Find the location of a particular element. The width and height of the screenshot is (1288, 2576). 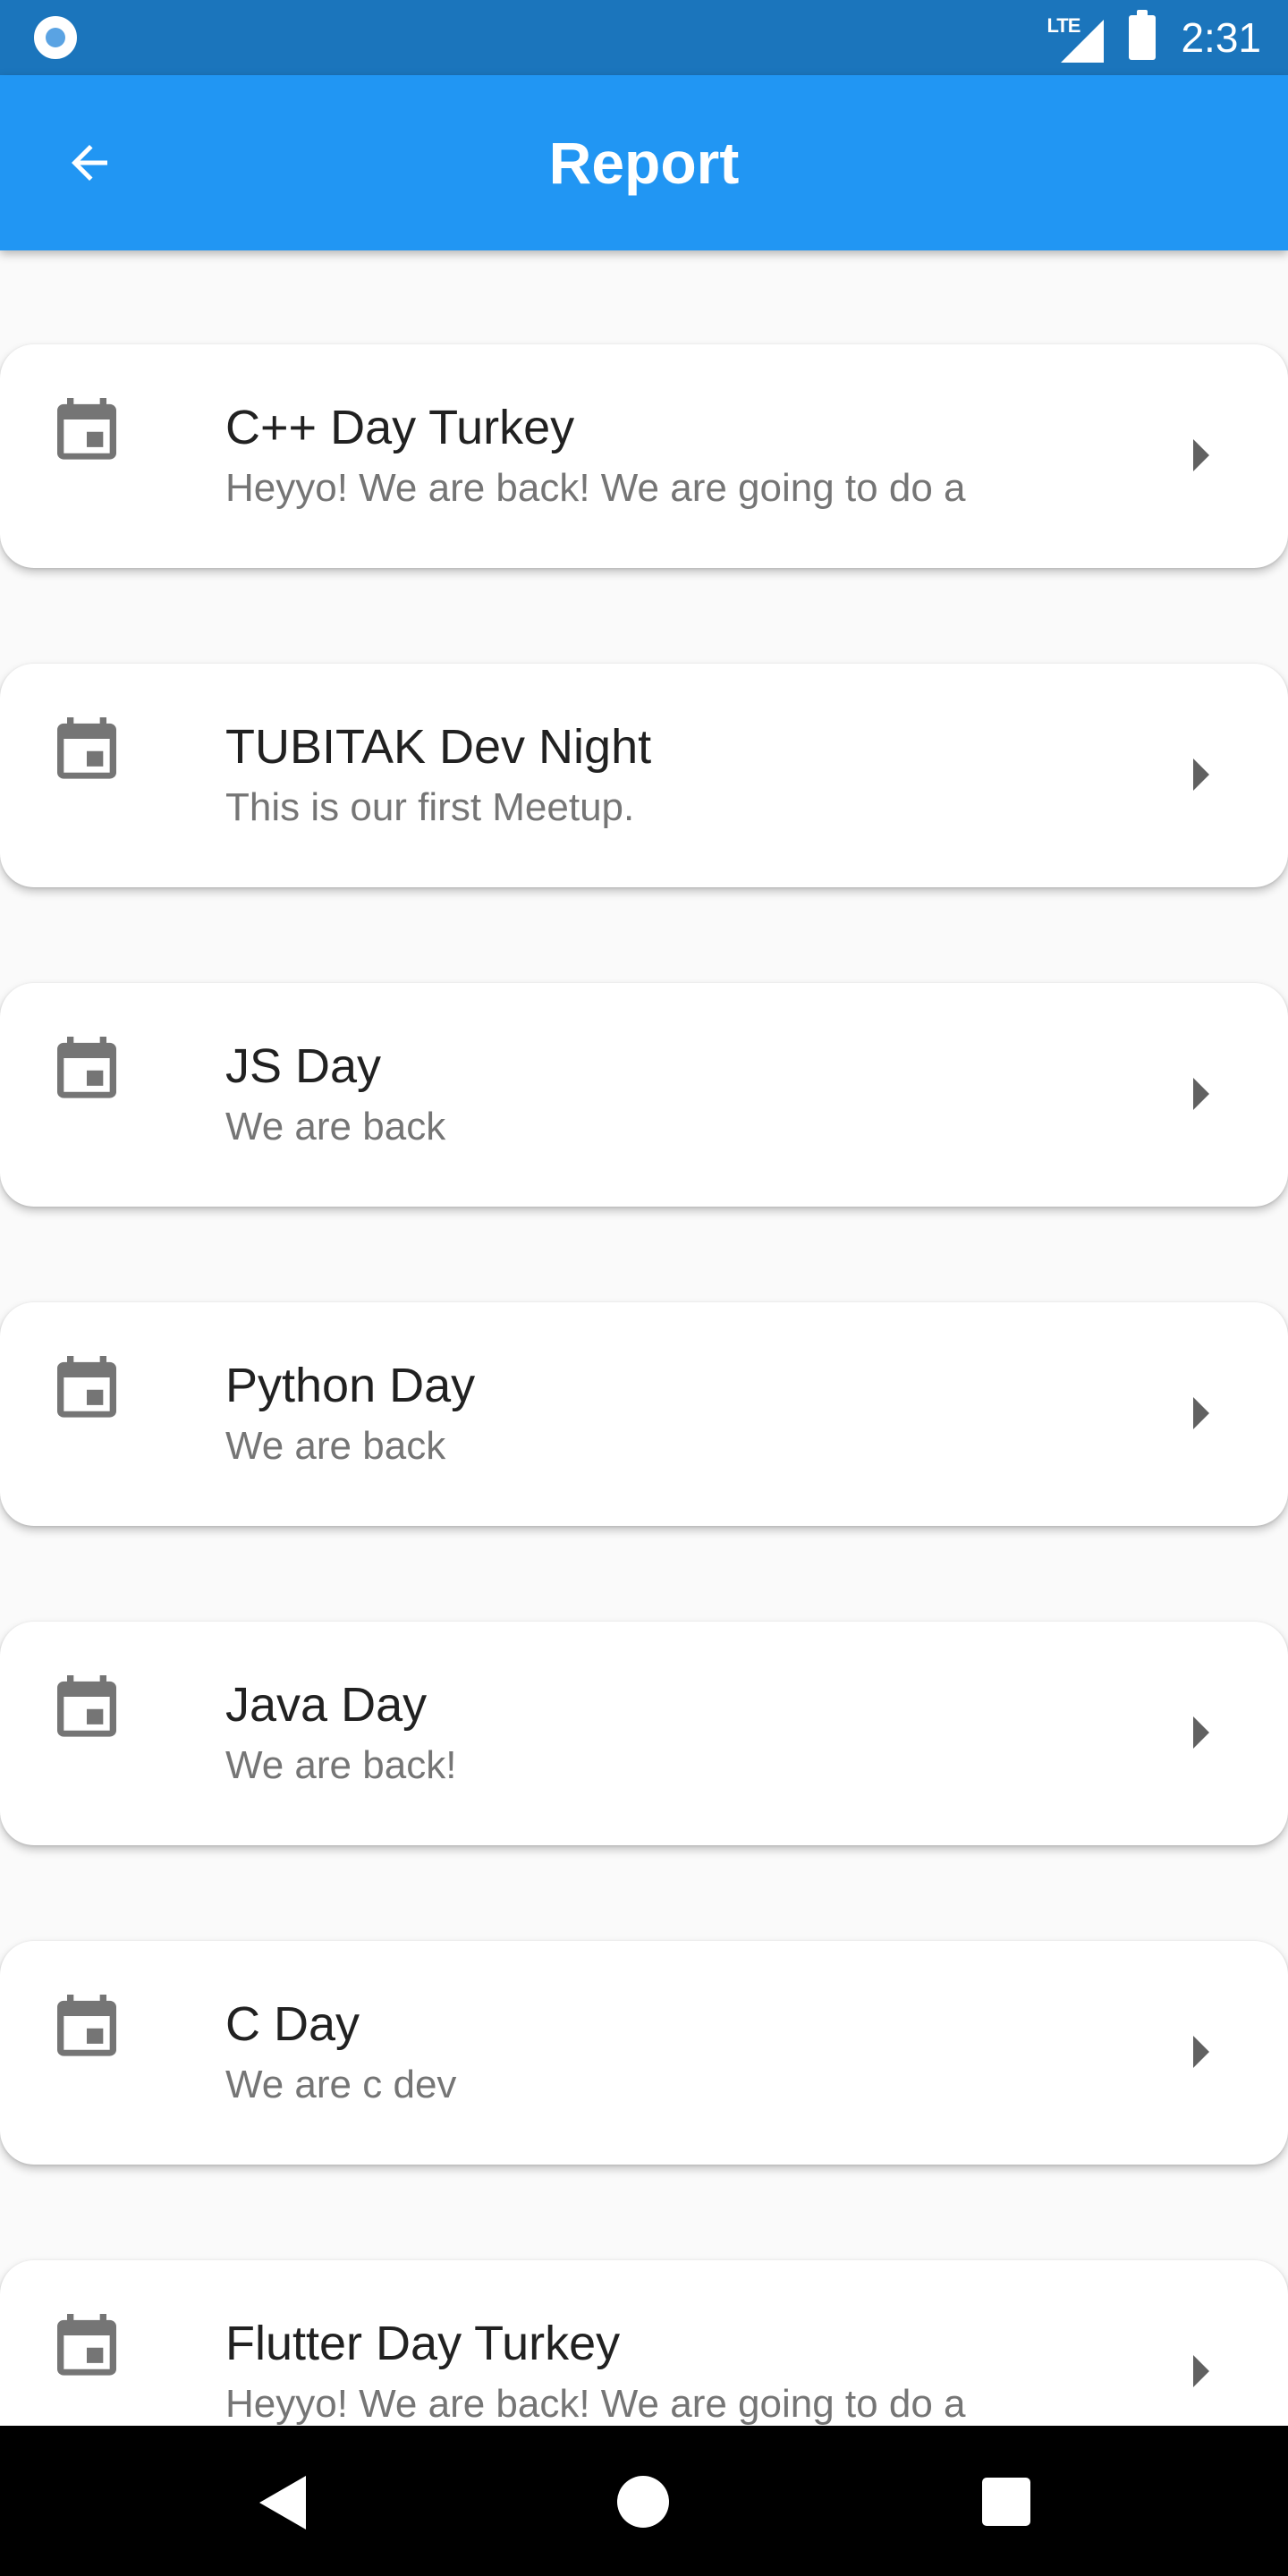

status-time: 2:31 is located at coordinates (1221, 37).